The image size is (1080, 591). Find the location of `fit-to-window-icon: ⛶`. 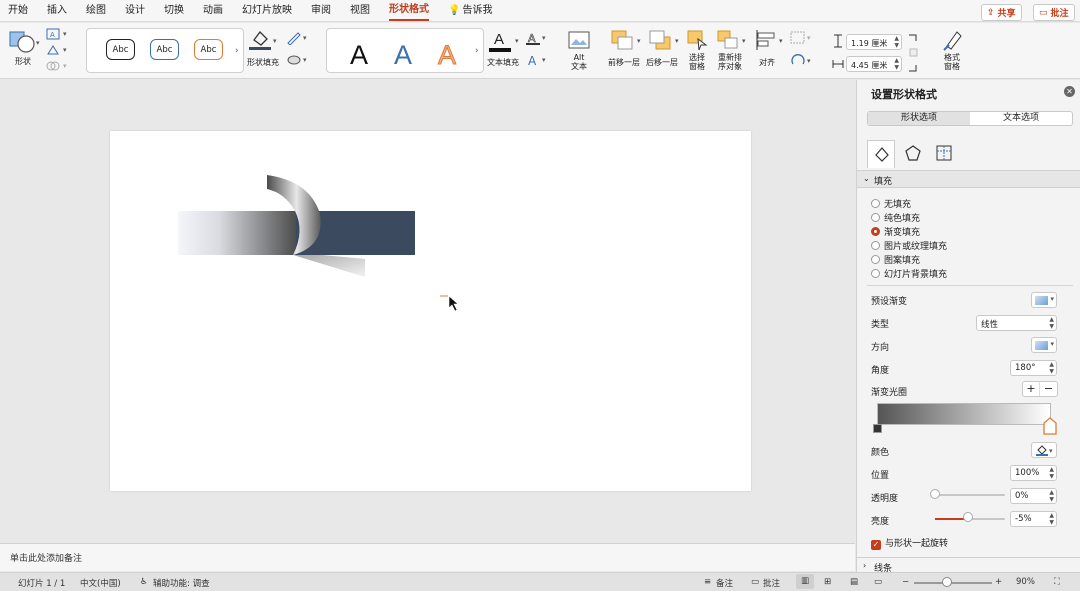

fit-to-window-icon: ⛶ is located at coordinates (1057, 582).